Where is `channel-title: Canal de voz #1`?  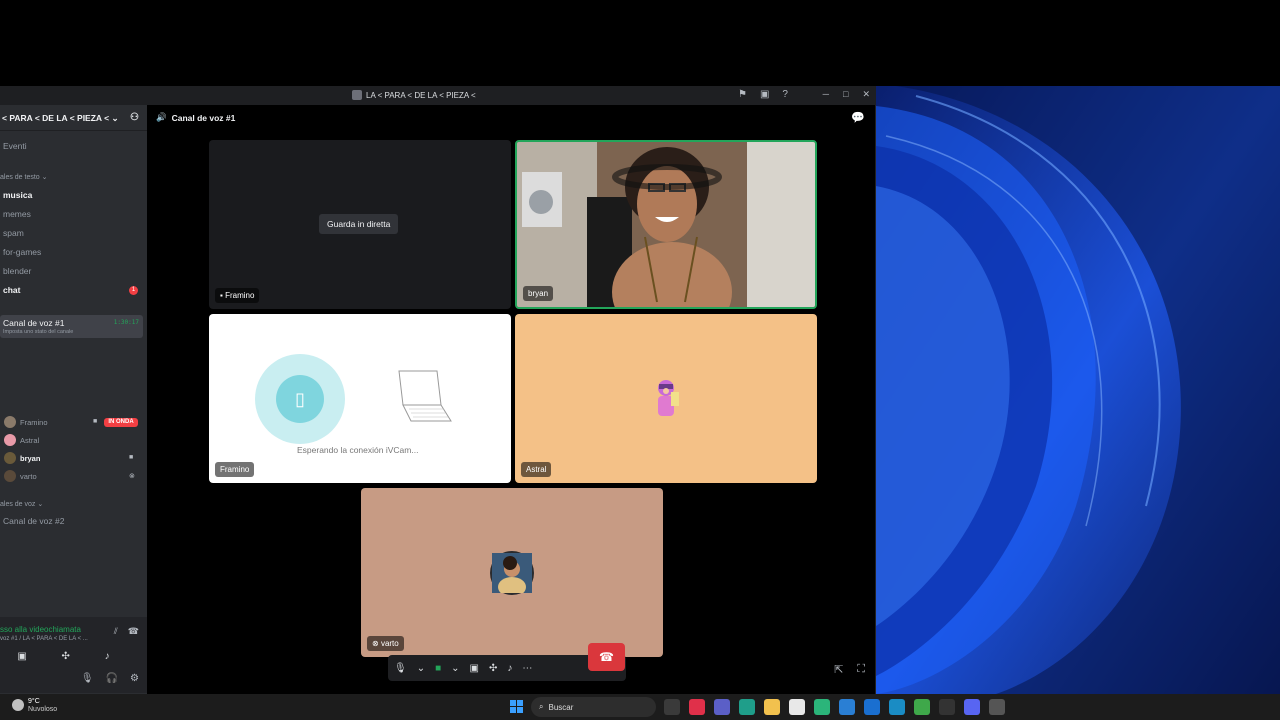 channel-title: Canal de voz #1 is located at coordinates (203, 117).